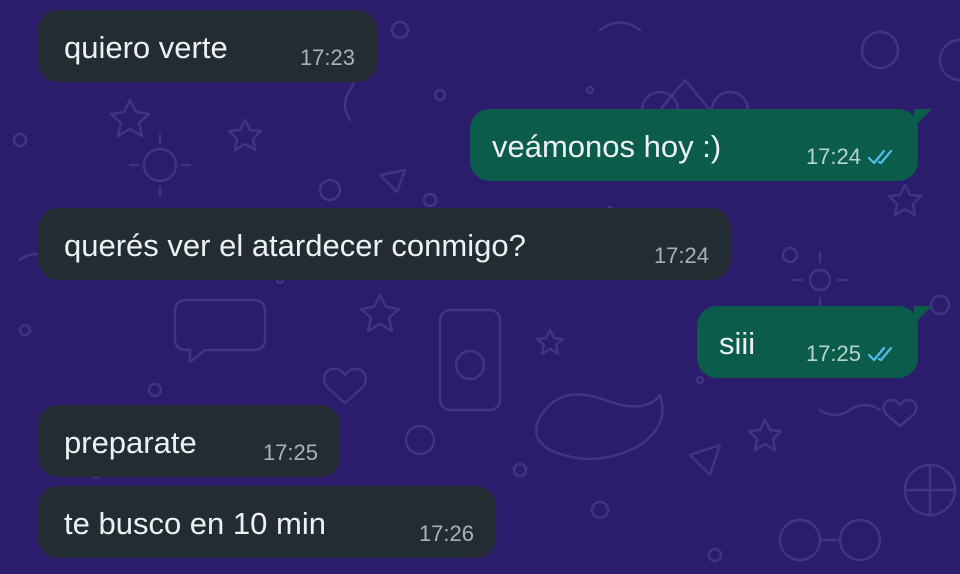  Describe the element at coordinates (130, 442) in the screenshot. I see `message-text: preparate` at that location.